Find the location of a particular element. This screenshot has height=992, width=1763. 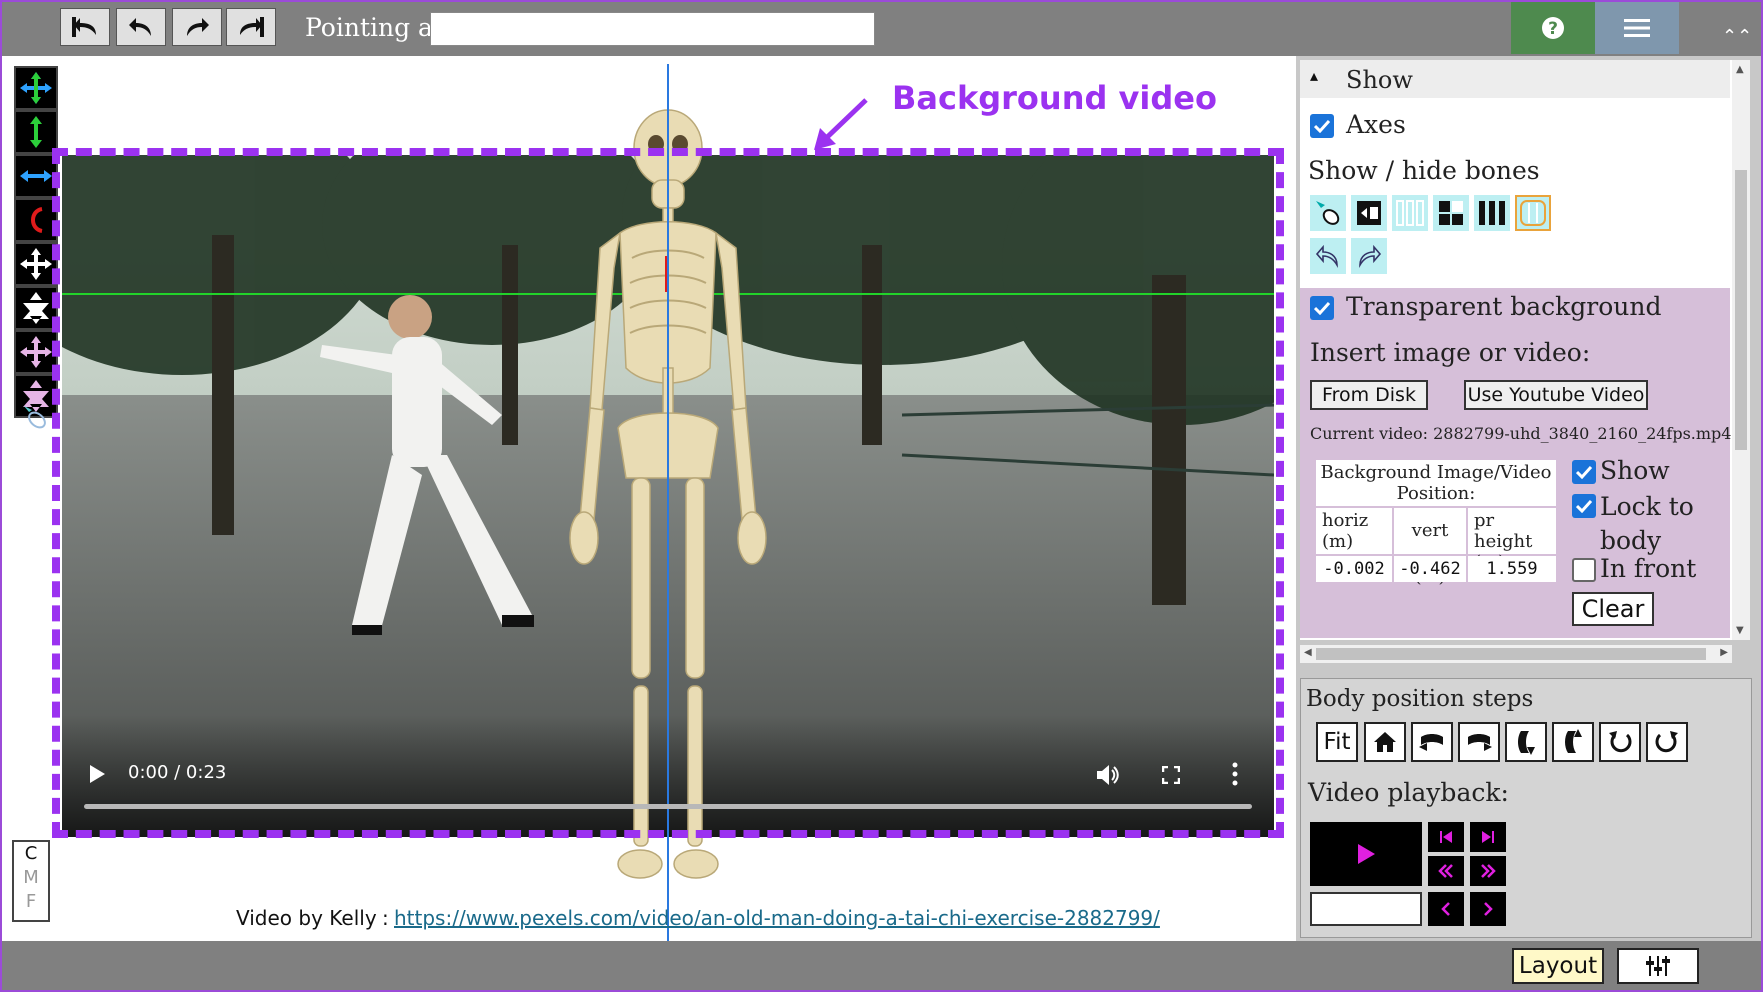

vert-value: -0.462 is located at coordinates (1430, 569).